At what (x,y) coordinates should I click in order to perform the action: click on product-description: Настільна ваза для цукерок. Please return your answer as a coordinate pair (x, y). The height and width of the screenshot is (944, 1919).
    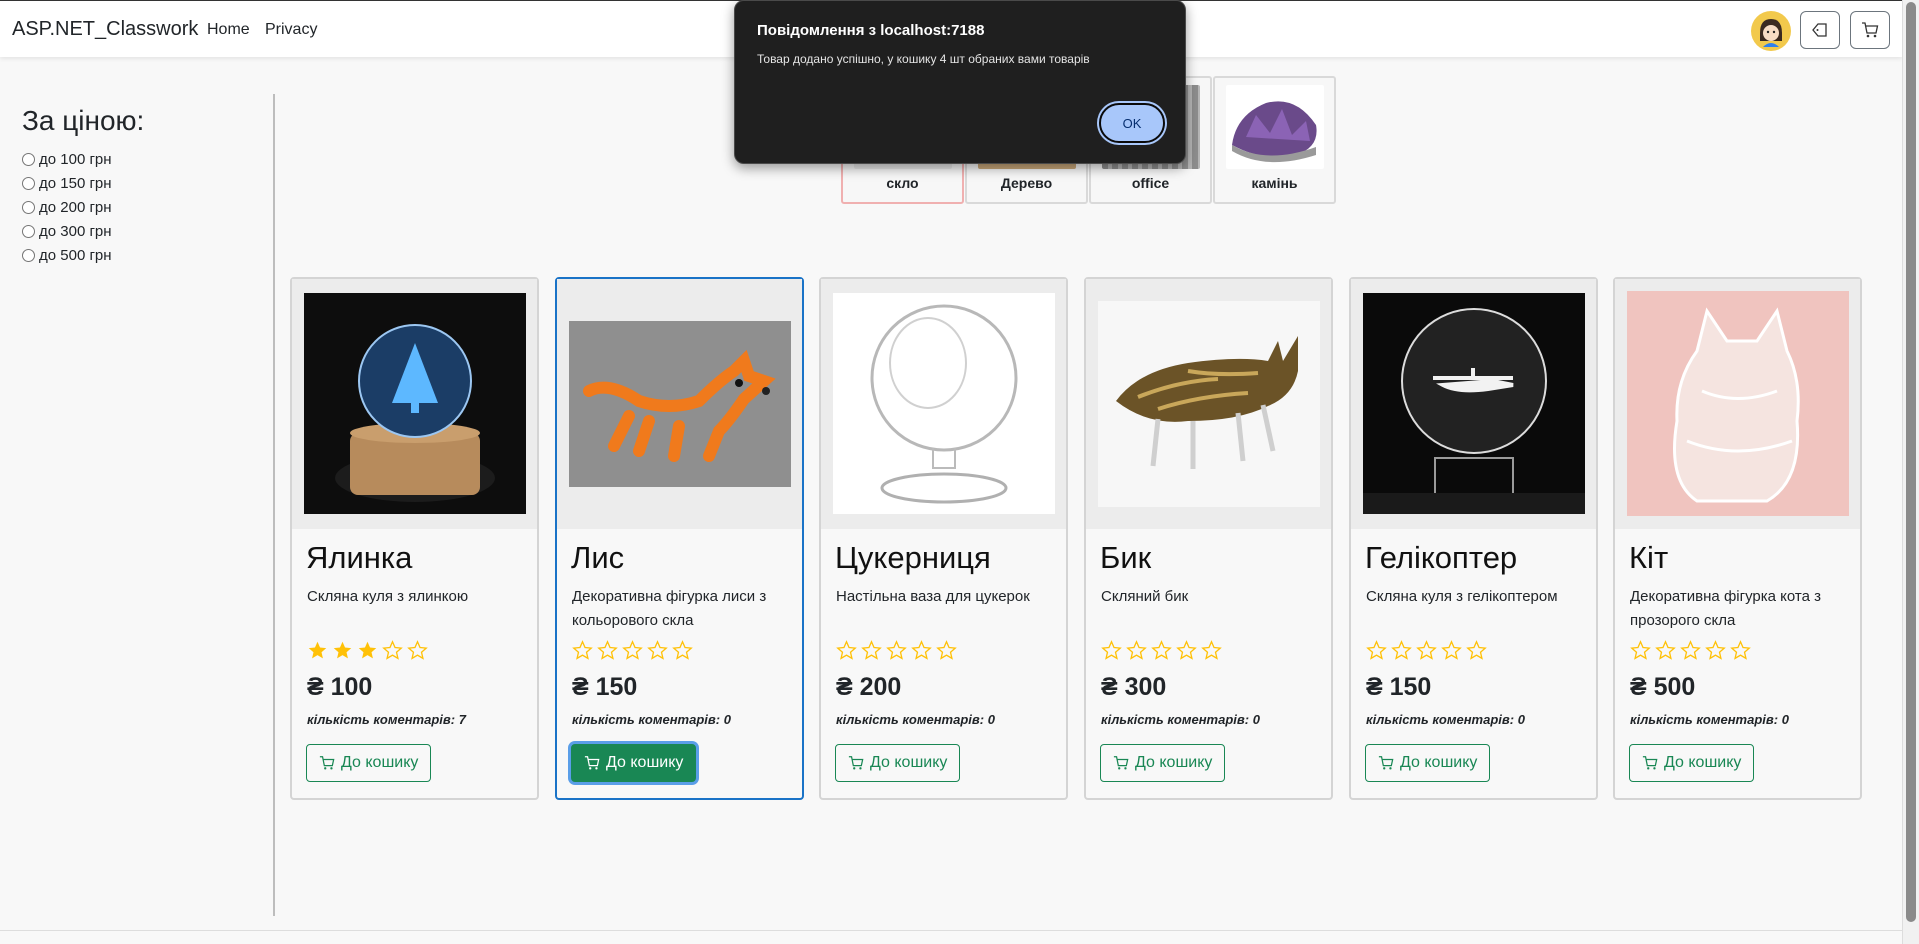
    Looking at the image, I should click on (933, 596).